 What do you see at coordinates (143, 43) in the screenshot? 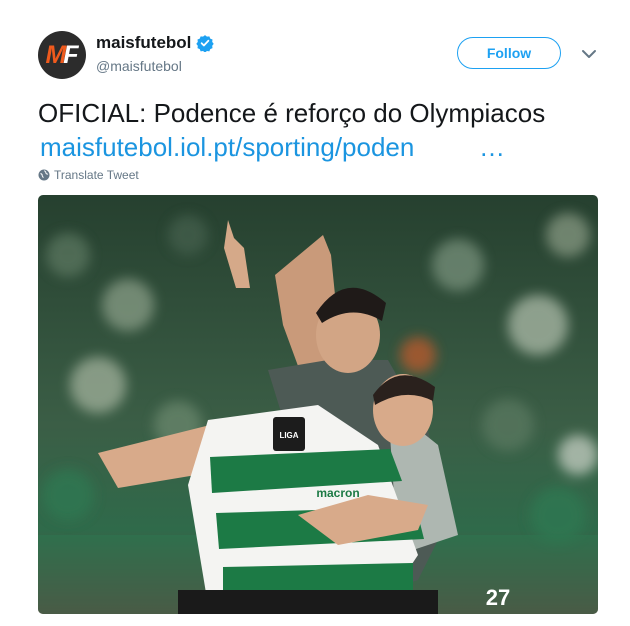
I see `display-name: maisfutebol` at bounding box center [143, 43].